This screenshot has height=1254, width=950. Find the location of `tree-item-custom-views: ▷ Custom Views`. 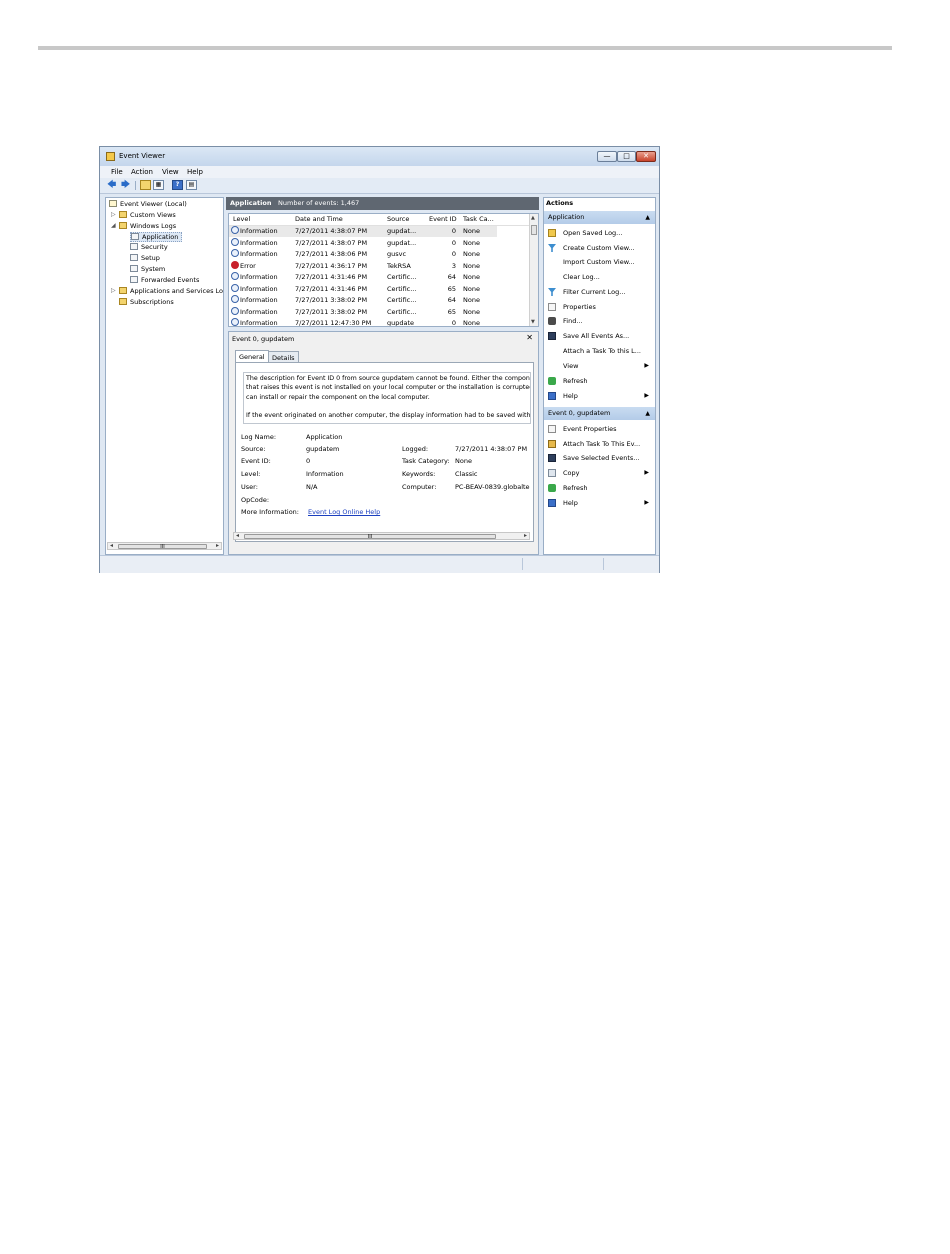

tree-item-custom-views: ▷ Custom Views is located at coordinates (143, 215).